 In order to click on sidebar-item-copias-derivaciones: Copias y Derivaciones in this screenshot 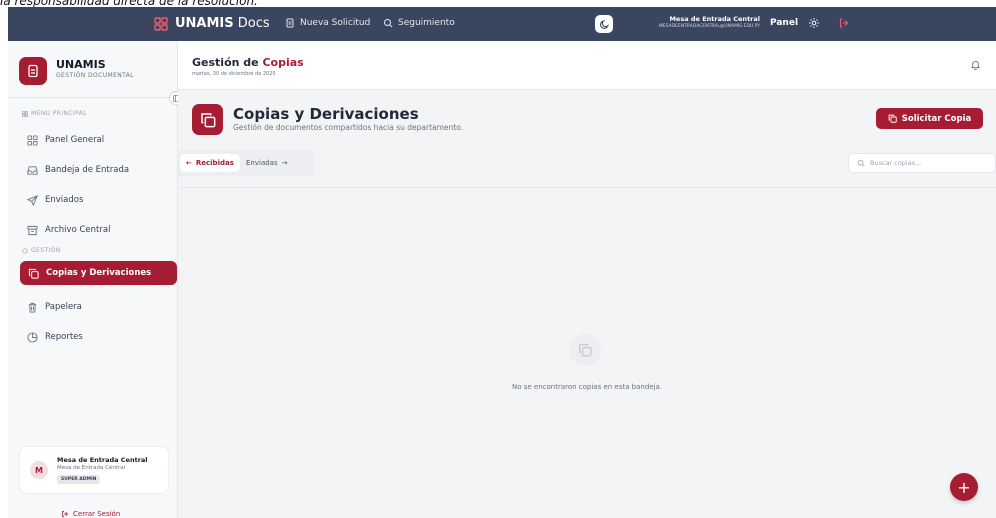, I will do `click(98, 273)`.